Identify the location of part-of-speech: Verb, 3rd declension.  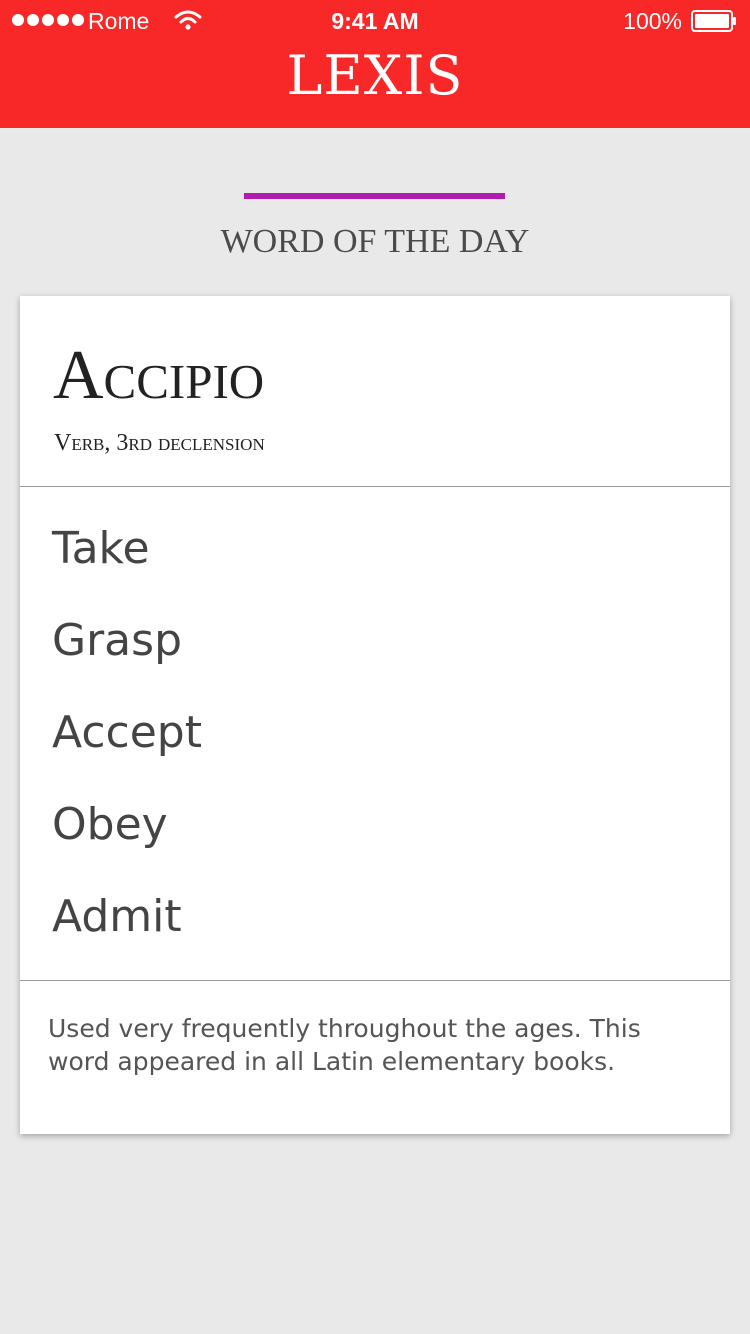
(159, 443).